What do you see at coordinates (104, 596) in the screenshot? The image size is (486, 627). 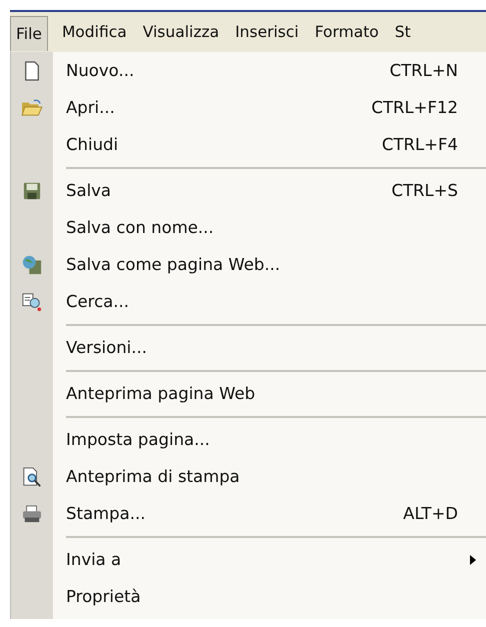 I see `menu-item-label: Proprietà` at bounding box center [104, 596].